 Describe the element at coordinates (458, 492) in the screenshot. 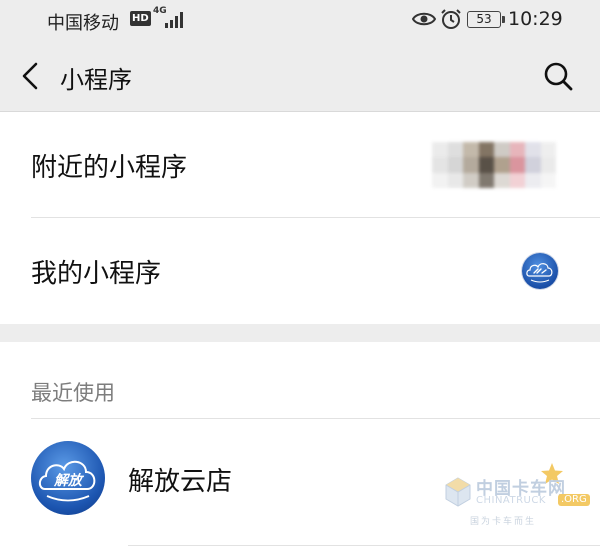

I see `cube-logo-icon` at that location.